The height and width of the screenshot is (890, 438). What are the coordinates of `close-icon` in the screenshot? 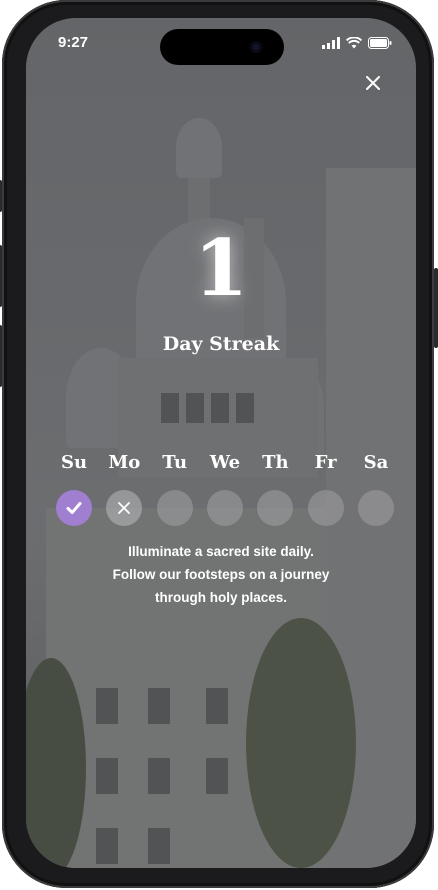 It's located at (373, 83).